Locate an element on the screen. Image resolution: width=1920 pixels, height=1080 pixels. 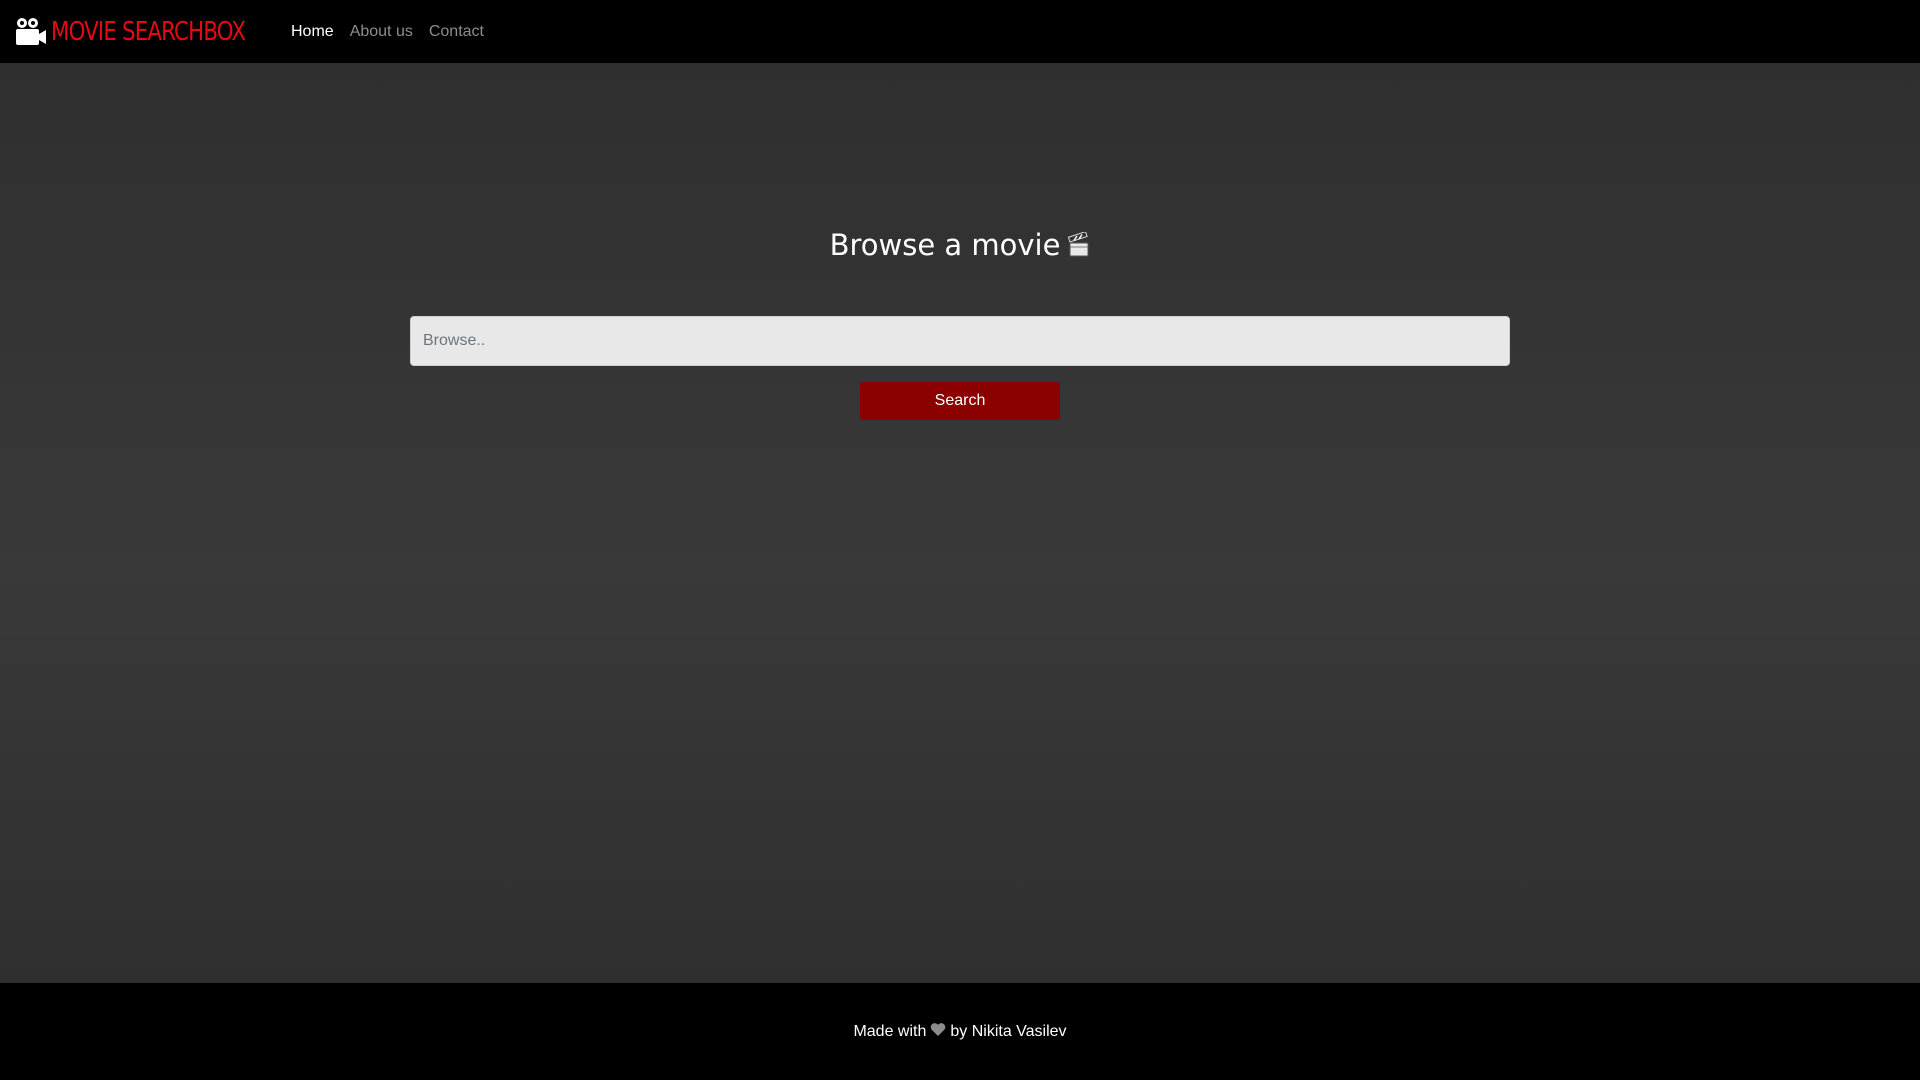
nav-link-contact: Contact is located at coordinates (456, 32).